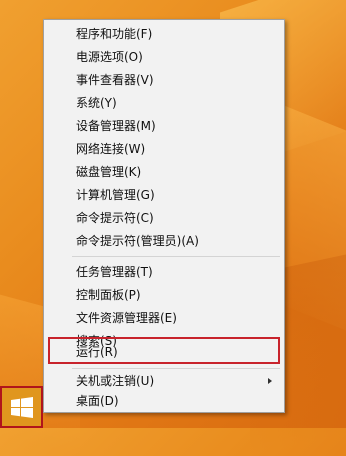 Image resolution: width=346 pixels, height=456 pixels. What do you see at coordinates (137, 241) in the screenshot?
I see `menu-item-label: 命令提示符(管理员)(A)` at bounding box center [137, 241].